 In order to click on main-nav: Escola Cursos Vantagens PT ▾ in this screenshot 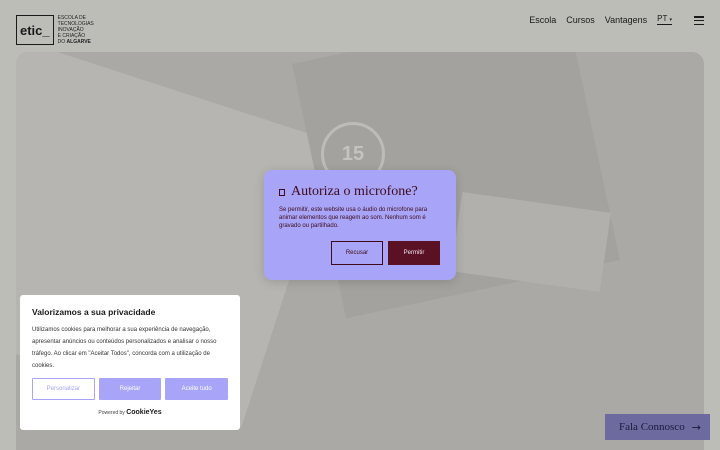, I will do `click(600, 19)`.